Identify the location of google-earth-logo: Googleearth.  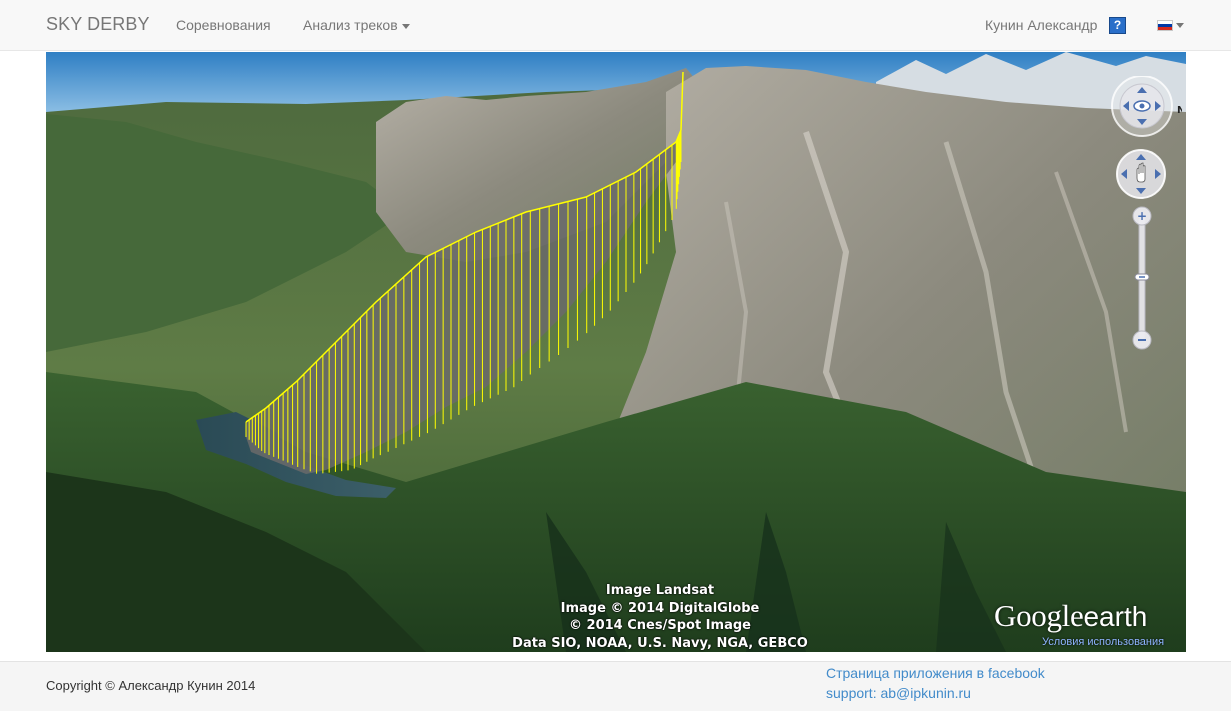
(1070, 616).